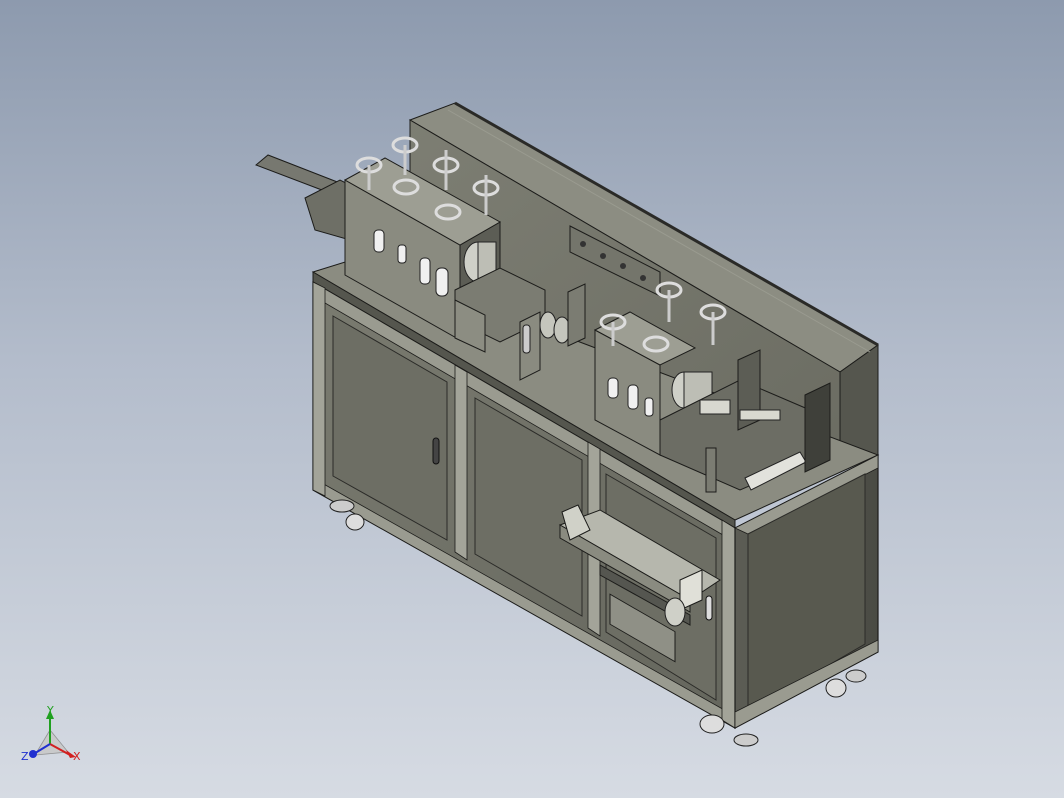 This screenshot has width=1064, height=798. Describe the element at coordinates (77, 756) in the screenshot. I see `x-axis-label: X` at that location.